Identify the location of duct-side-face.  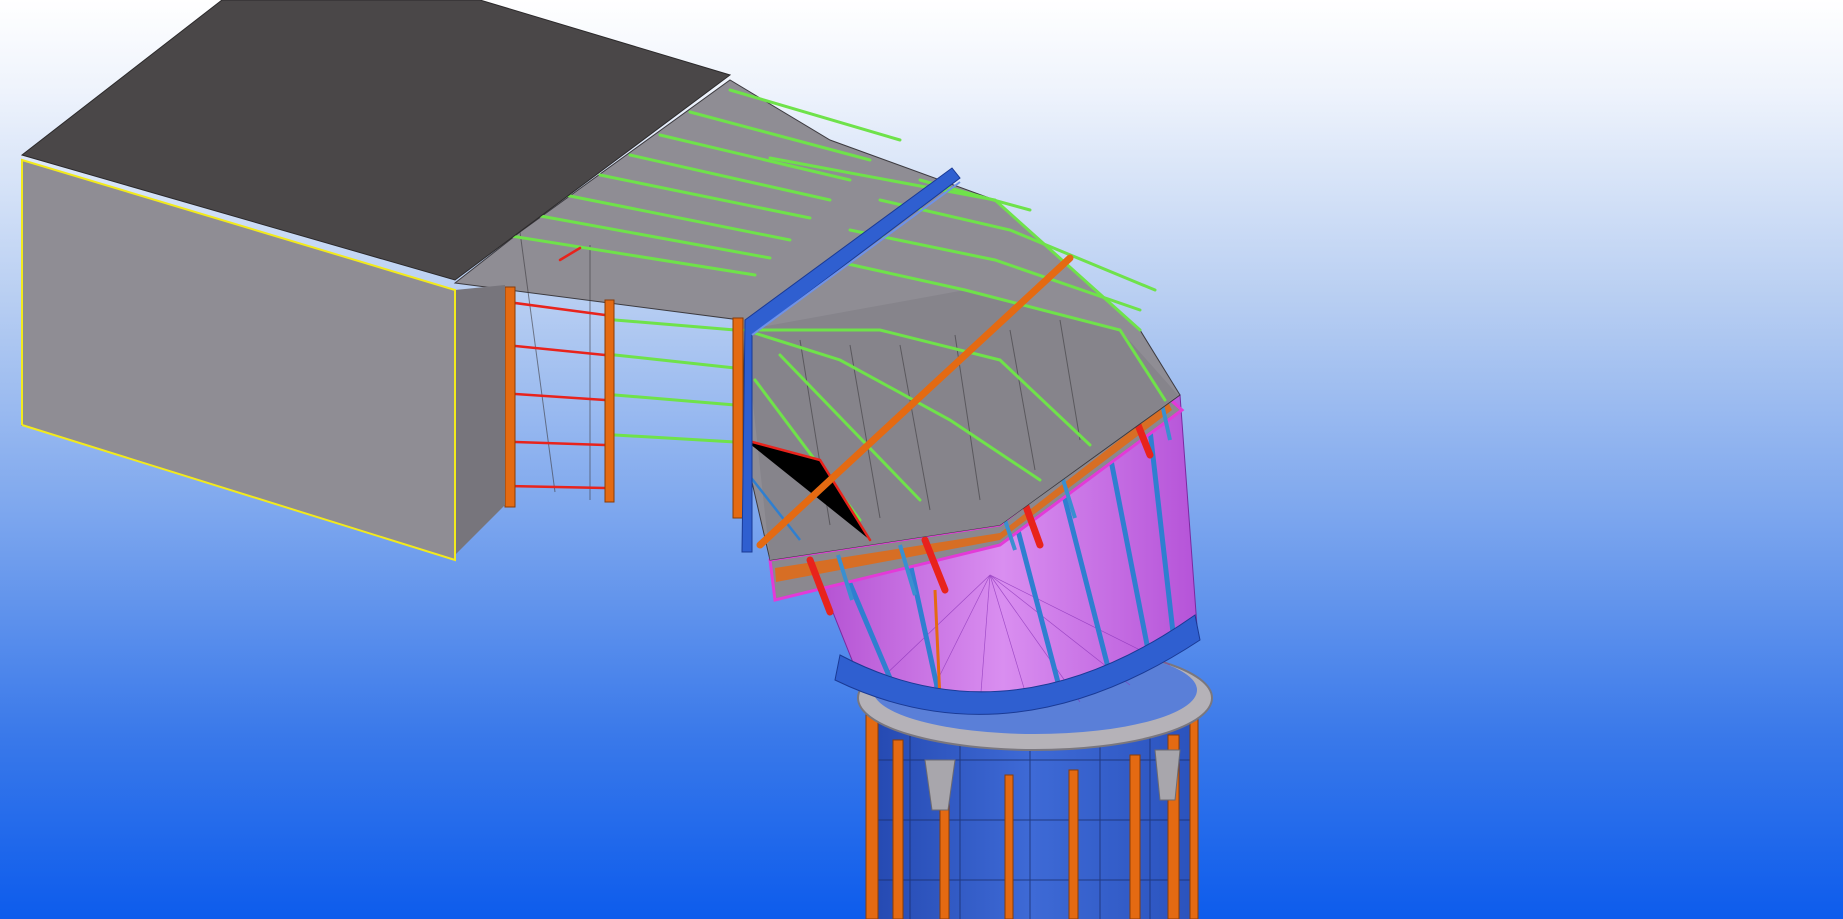
(480, 420).